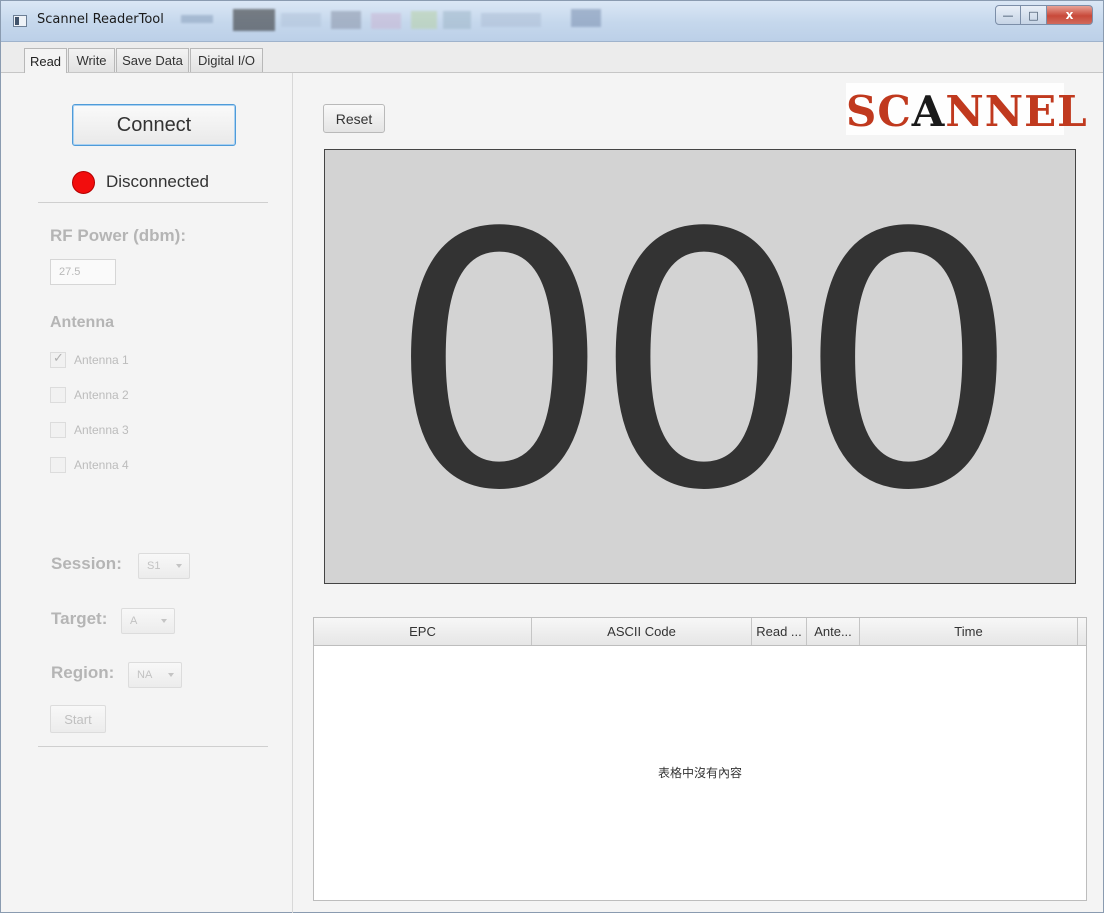  What do you see at coordinates (1070, 15) in the screenshot?
I see `close-button: x` at bounding box center [1070, 15].